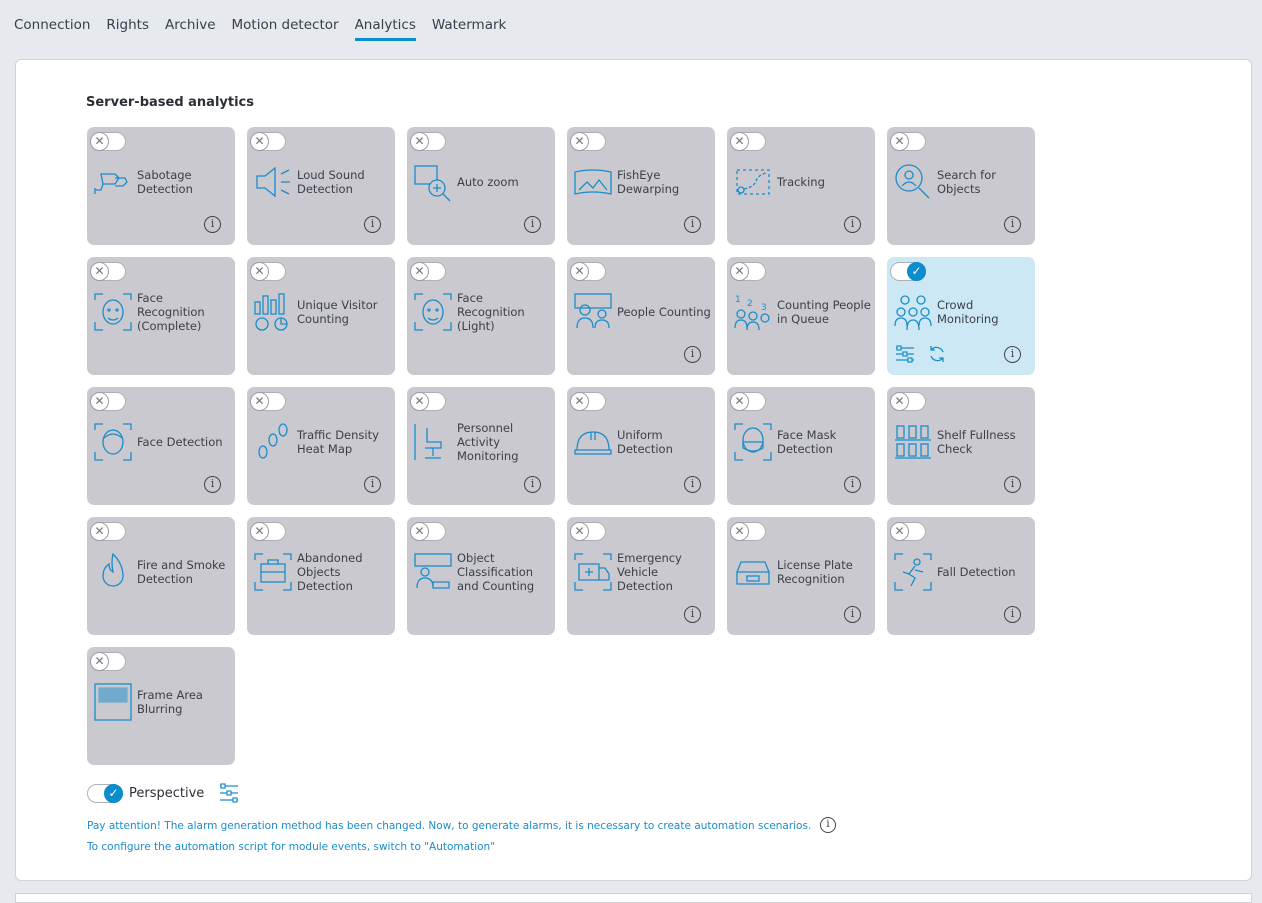 The image size is (1262, 903). I want to click on tab-motion-detector: Motion detector, so click(285, 29).